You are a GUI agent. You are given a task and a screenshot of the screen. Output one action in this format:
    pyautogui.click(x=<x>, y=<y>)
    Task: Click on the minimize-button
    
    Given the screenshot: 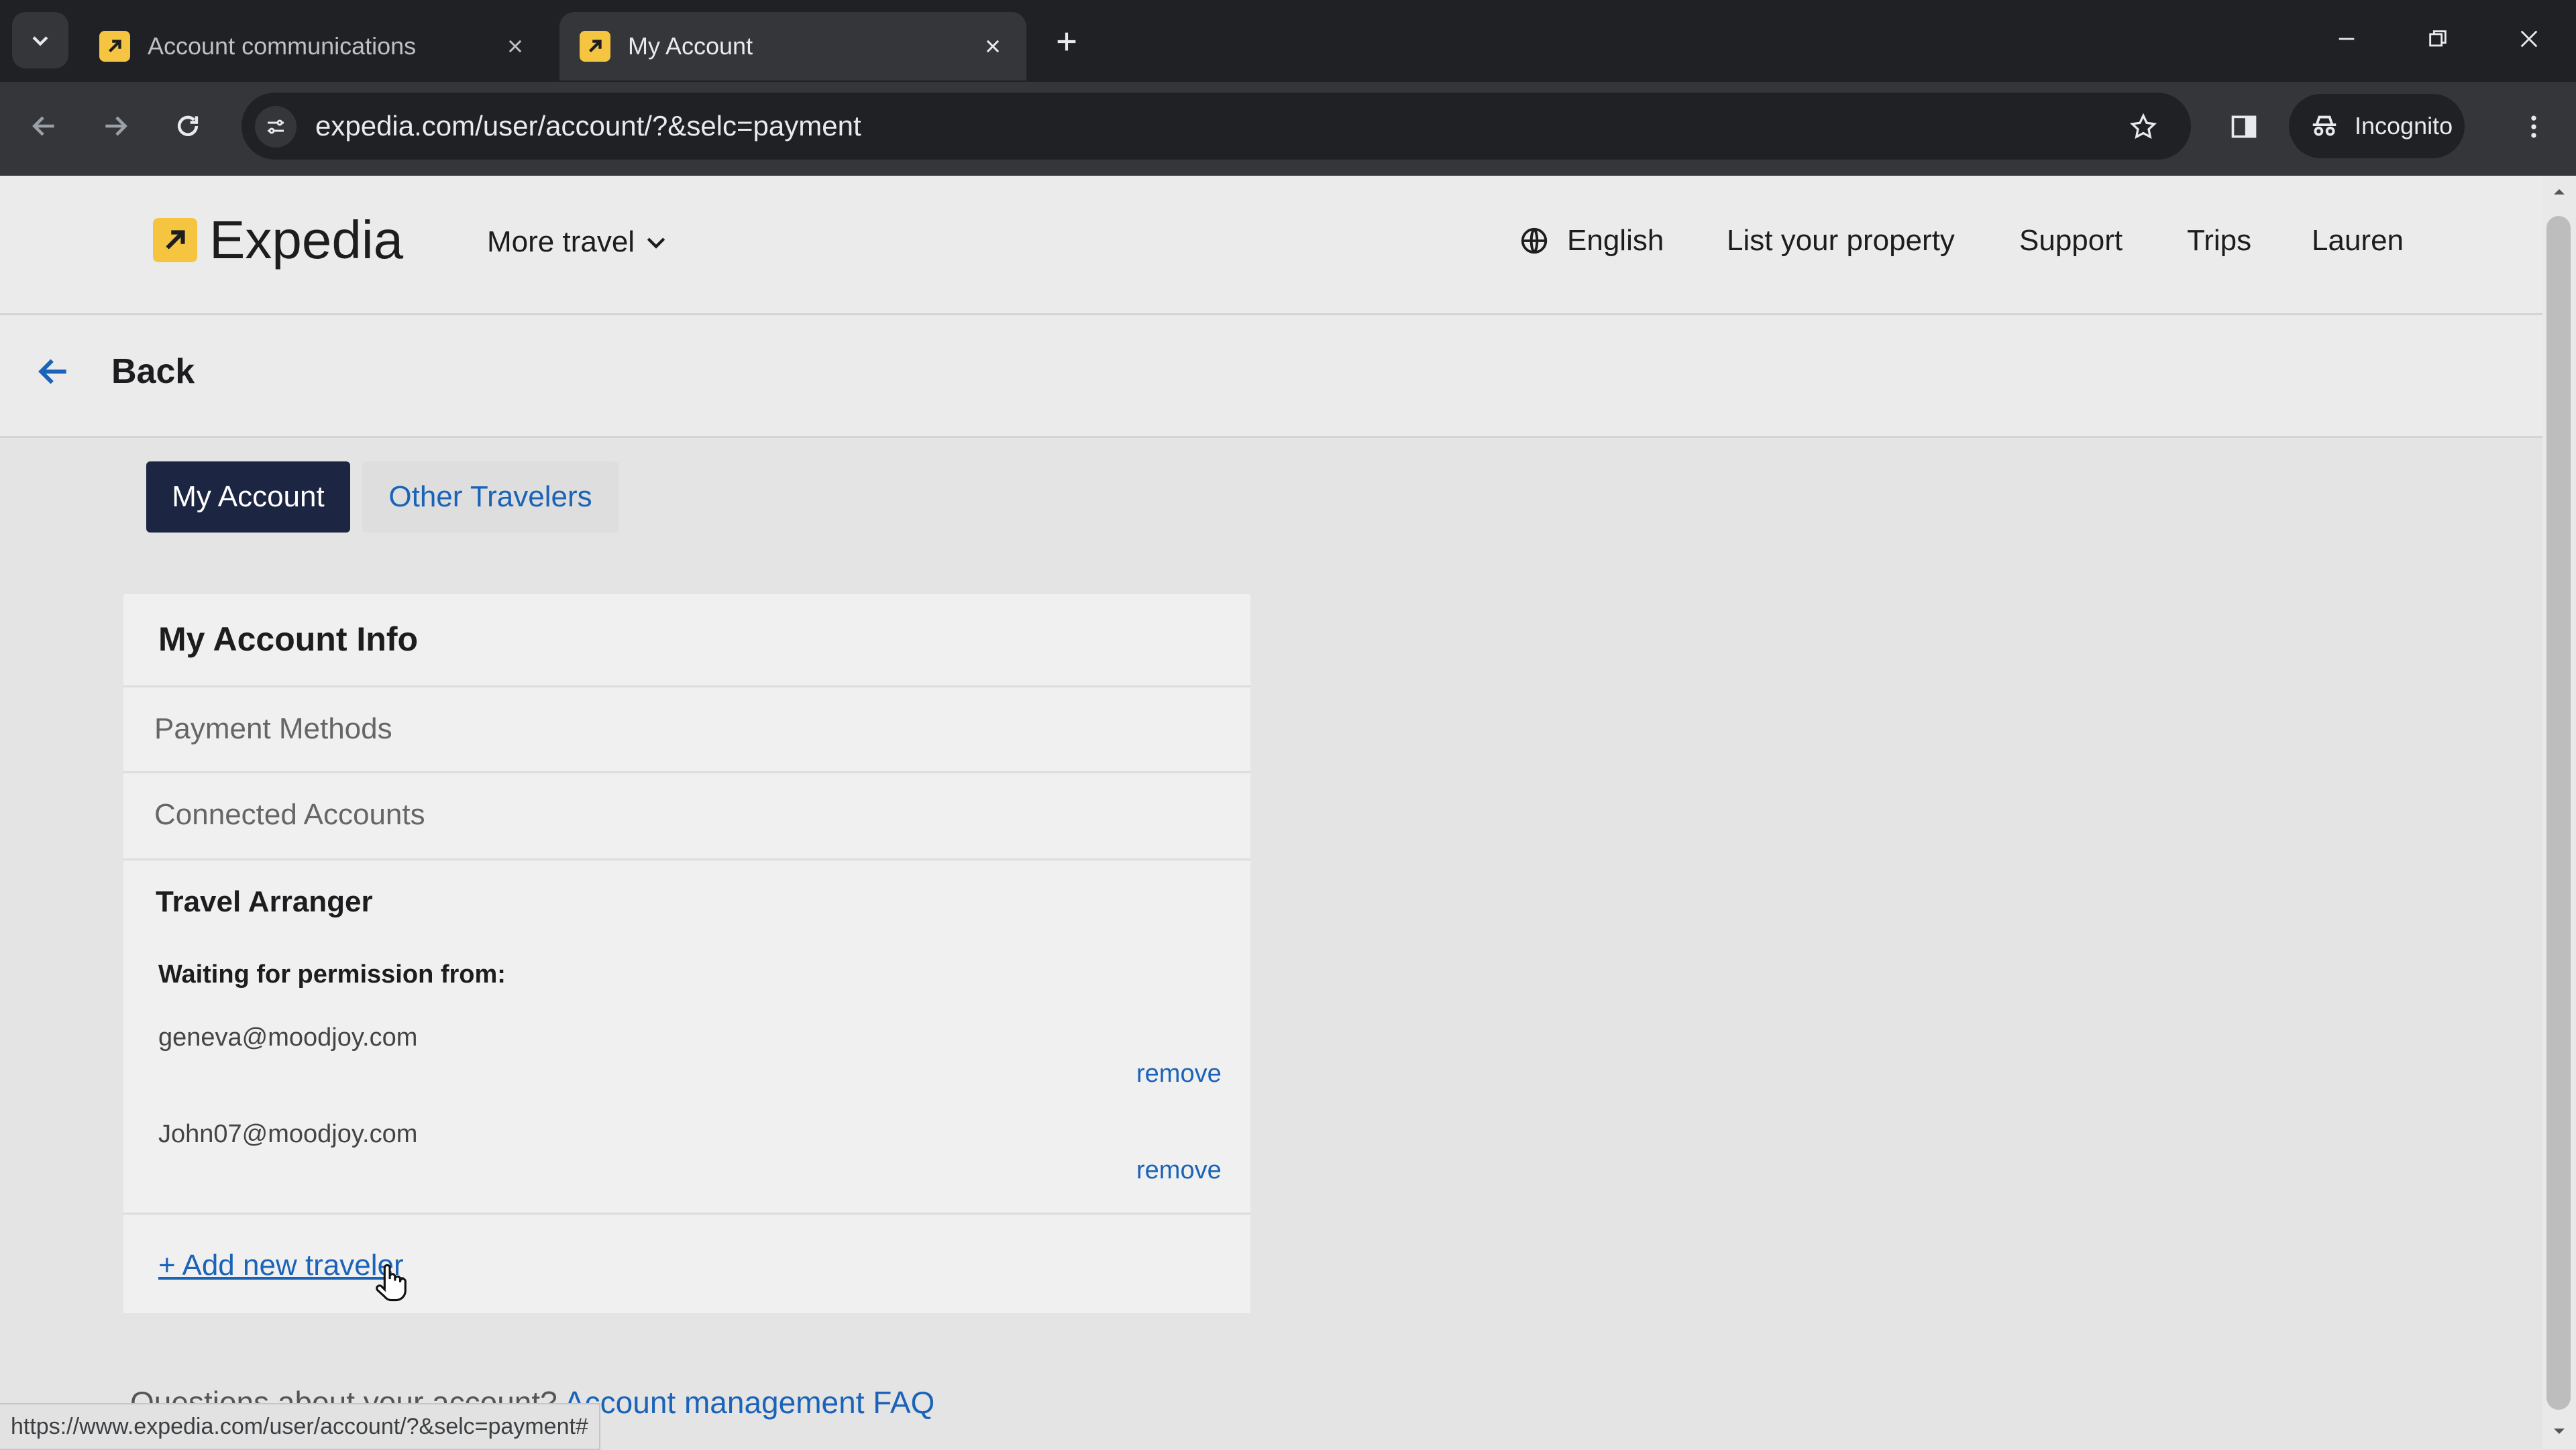 What is the action you would take?
    pyautogui.click(x=2346, y=39)
    